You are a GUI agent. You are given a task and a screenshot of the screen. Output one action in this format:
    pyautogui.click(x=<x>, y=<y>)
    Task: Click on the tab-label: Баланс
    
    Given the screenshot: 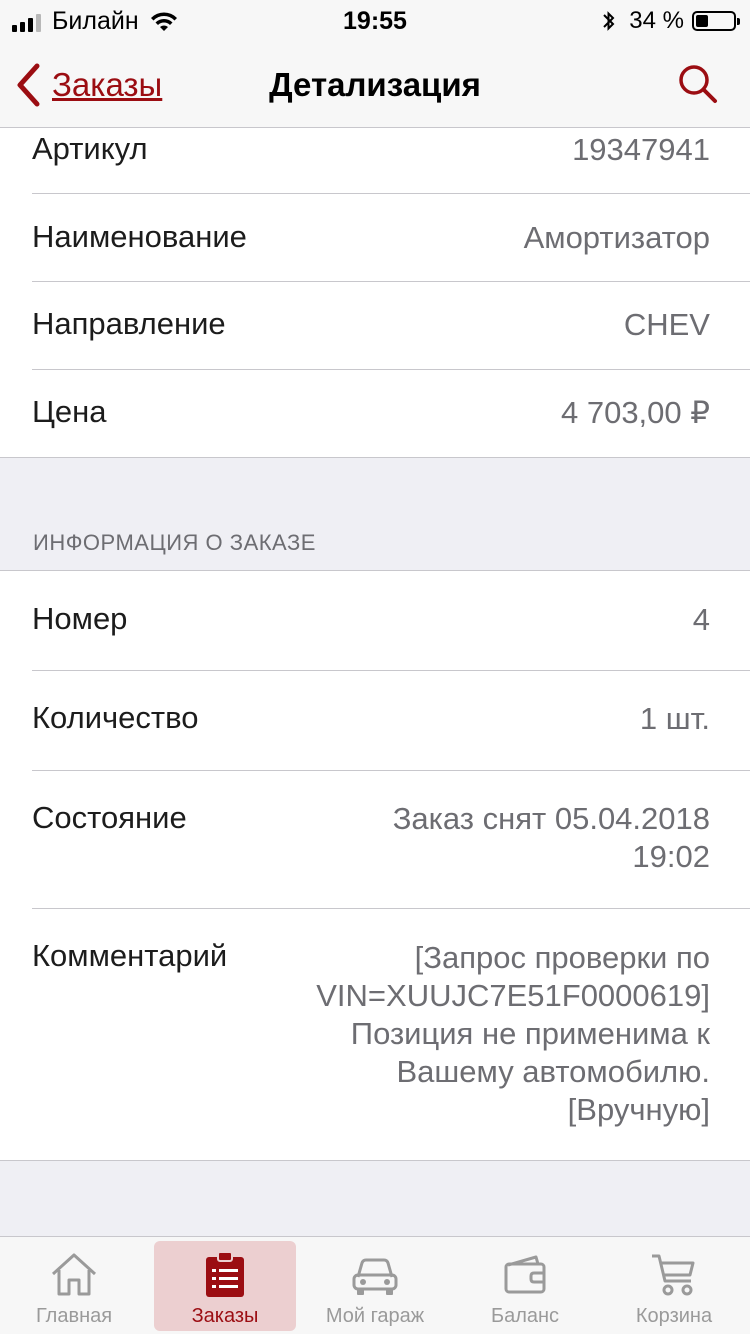 What is the action you would take?
    pyautogui.click(x=525, y=1316)
    